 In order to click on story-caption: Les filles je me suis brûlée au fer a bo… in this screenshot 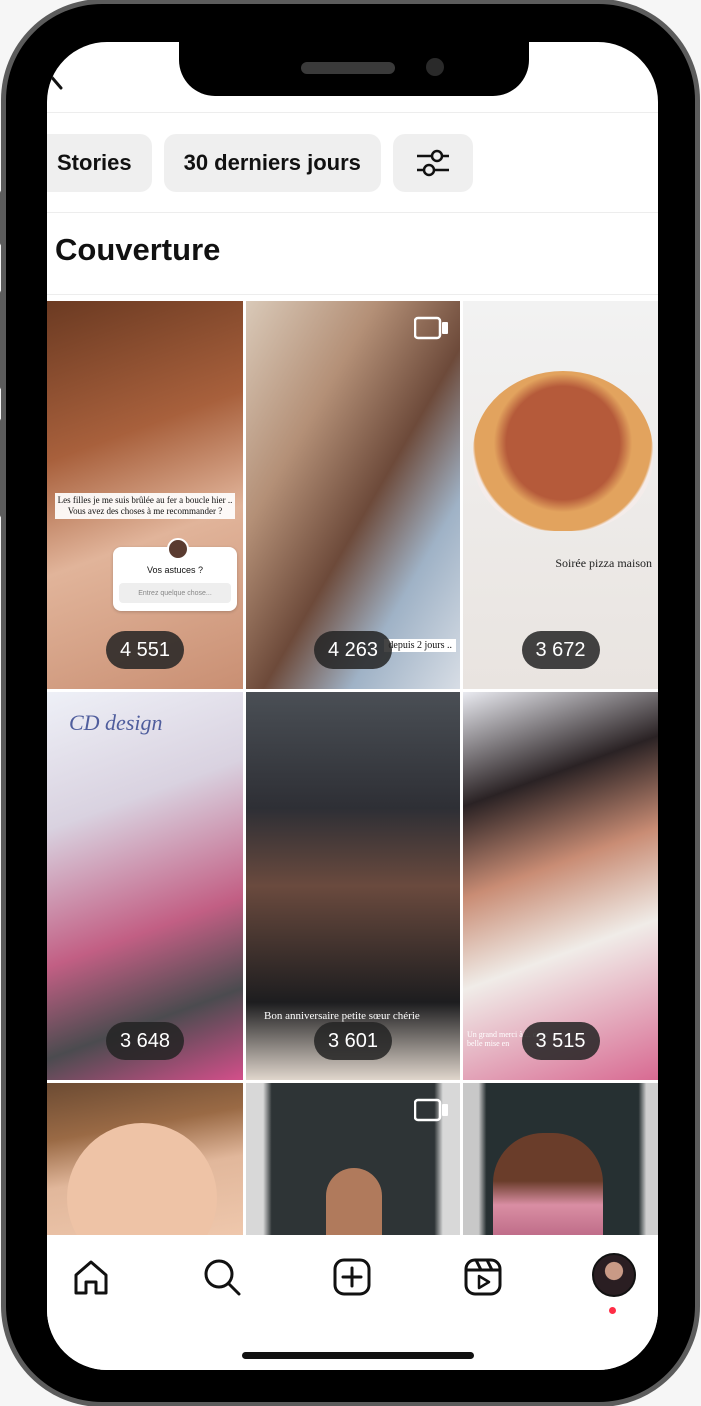, I will do `click(145, 506)`.